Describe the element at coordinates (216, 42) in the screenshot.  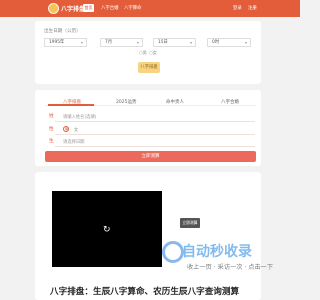
I see `hour-value: 0时` at that location.